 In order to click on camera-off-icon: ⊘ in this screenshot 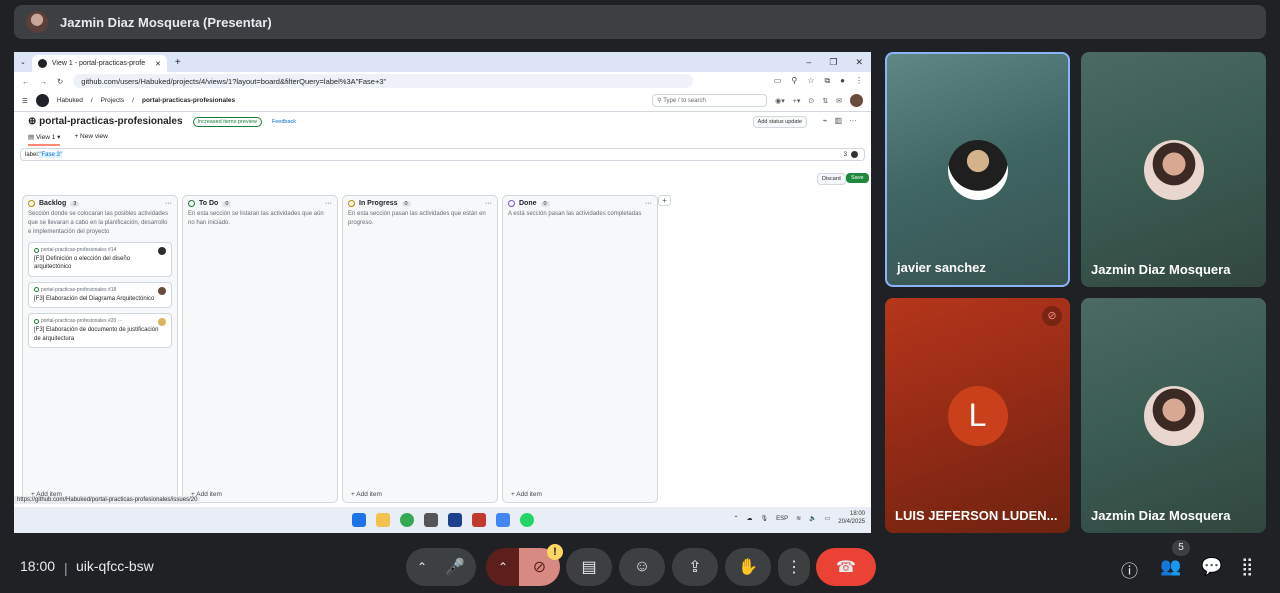, I will do `click(539, 567)`.